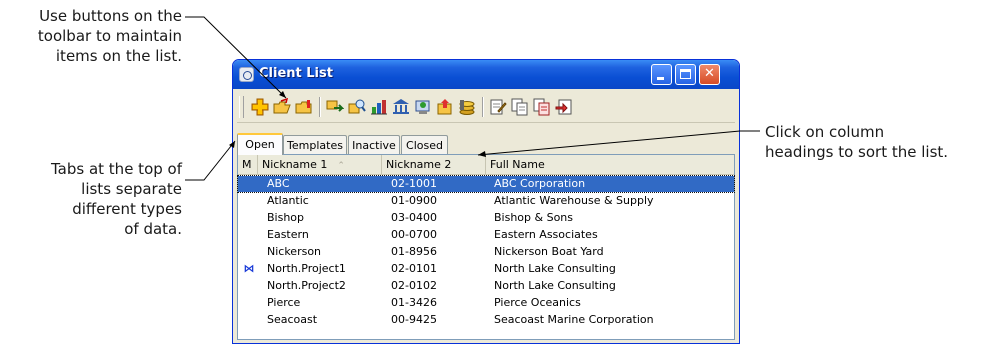 The width and height of the screenshot is (985, 346). What do you see at coordinates (414, 200) in the screenshot?
I see `nickname-2-cell: 01-0900` at bounding box center [414, 200].